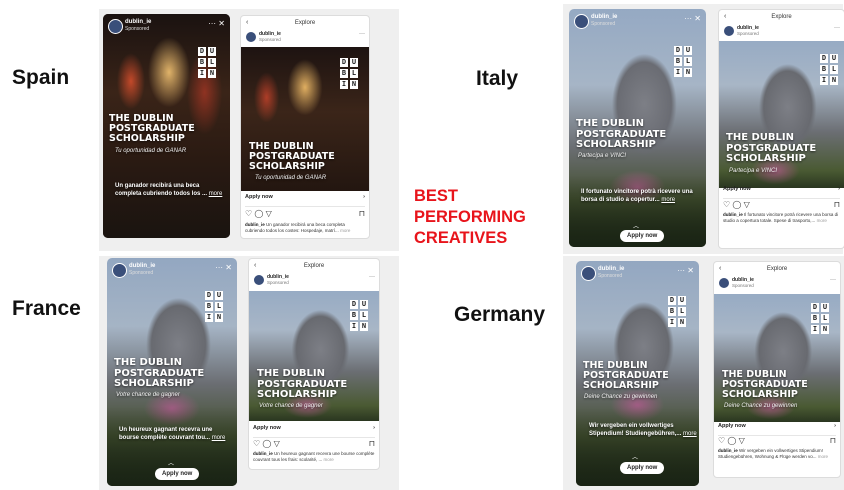 The height and width of the screenshot is (490, 844). Describe the element at coordinates (148, 395) in the screenshot. I see `ad-subtitle: Votre chance de gagner` at that location.